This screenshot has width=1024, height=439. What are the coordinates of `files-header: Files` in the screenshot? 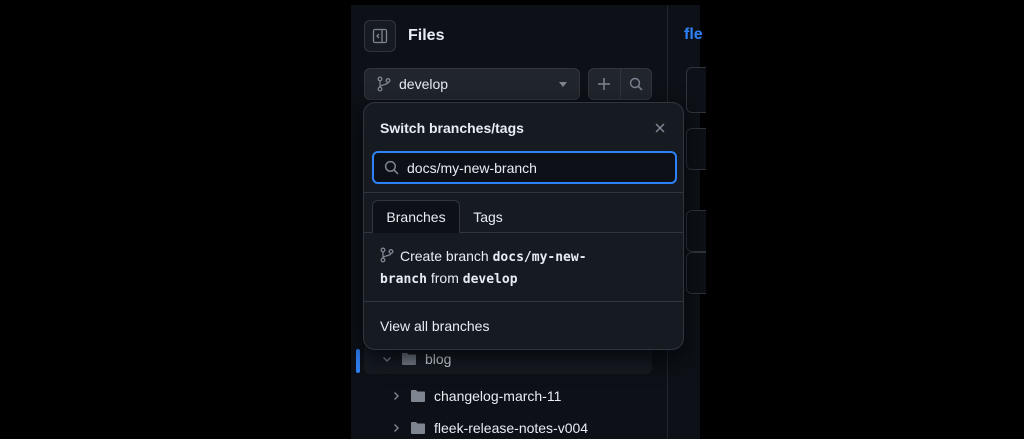 It's located at (404, 36).